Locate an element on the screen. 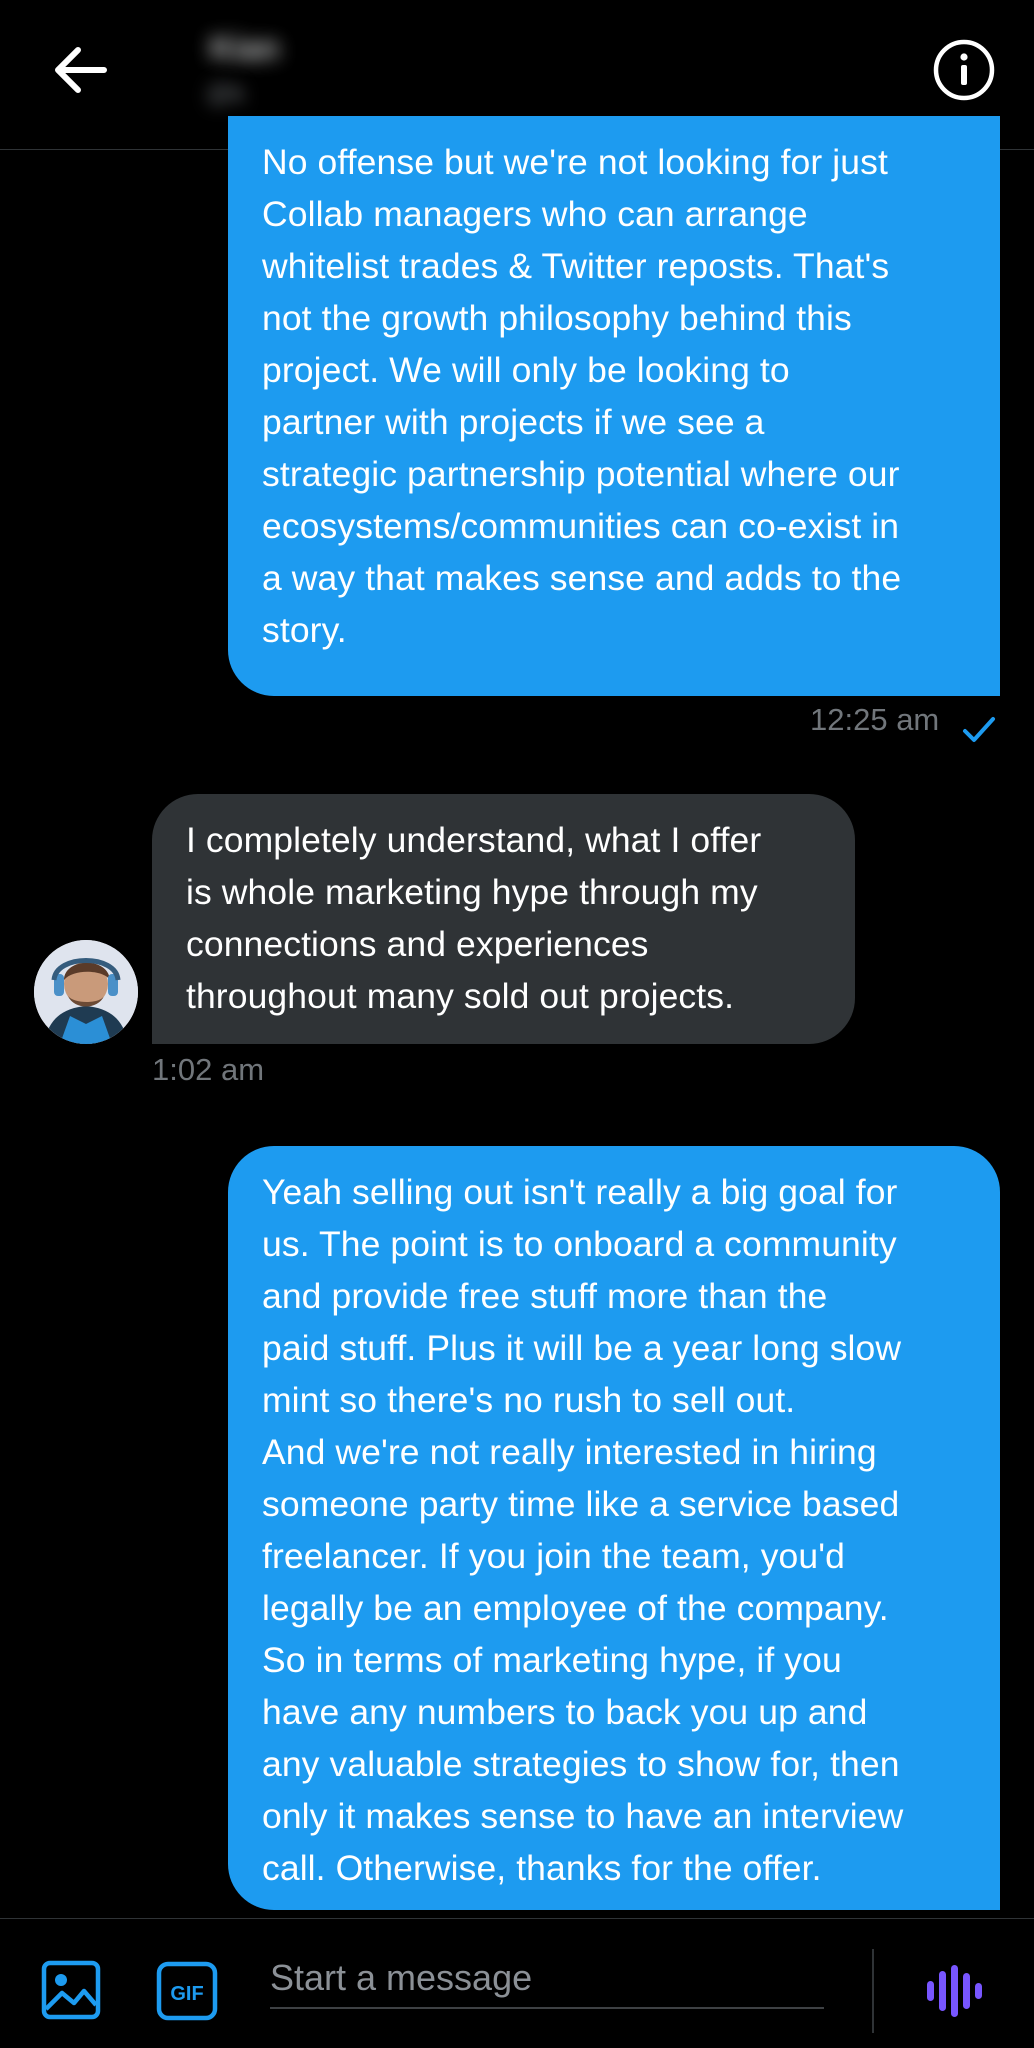 Image resolution: width=1034 pixels, height=2048 pixels. message-input is located at coordinates (547, 1979).